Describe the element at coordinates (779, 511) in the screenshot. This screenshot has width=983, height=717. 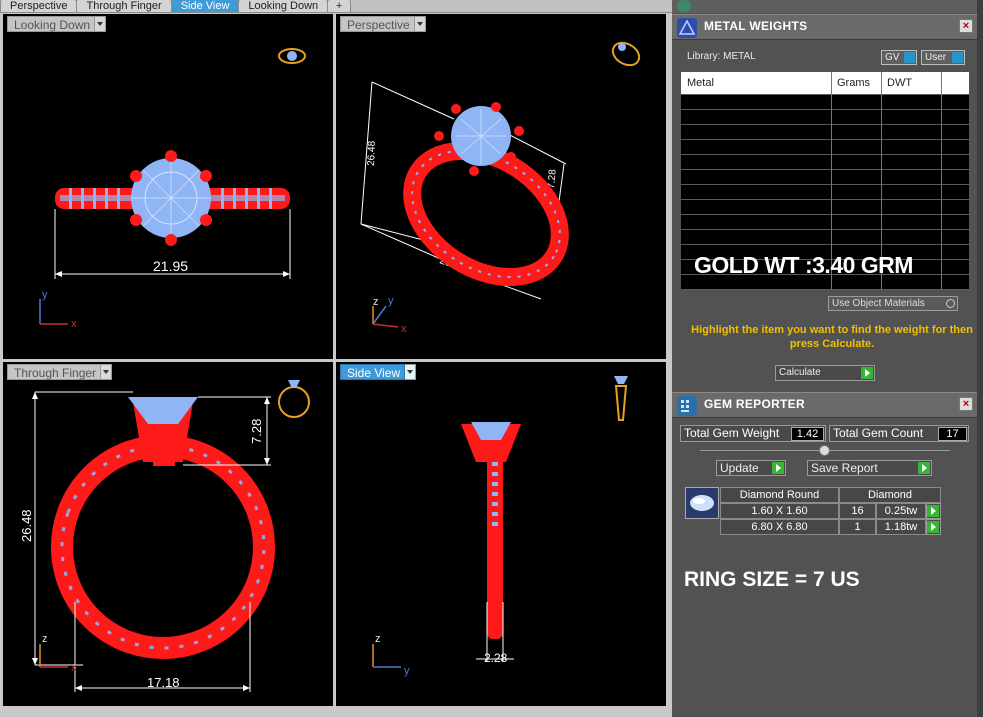
I see `gem-row-size: 1.60 X 1.60` at that location.